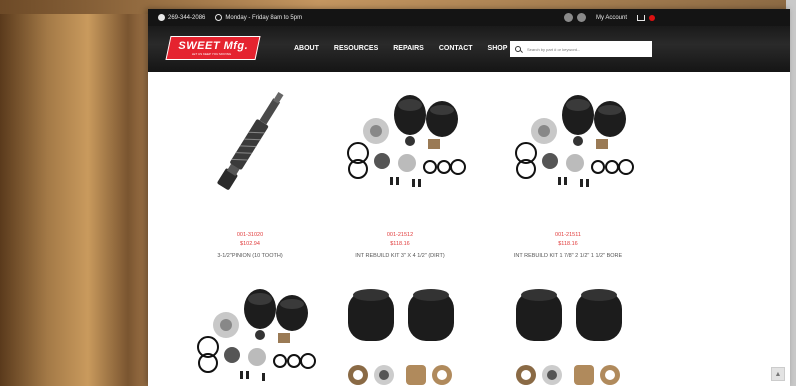 This screenshot has height=386, width=796. I want to click on product-sku: 001-21511, so click(568, 235).